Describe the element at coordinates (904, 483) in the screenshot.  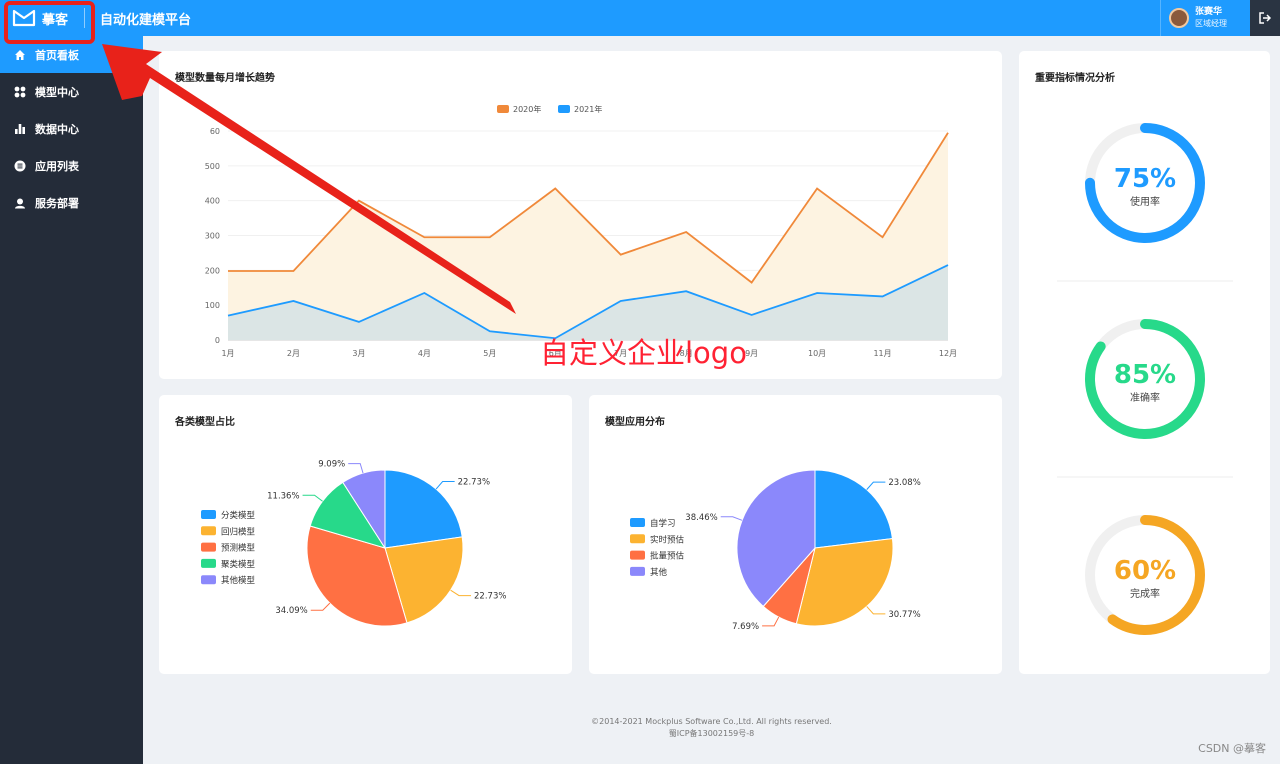
I see `data-label: 23.08%` at that location.